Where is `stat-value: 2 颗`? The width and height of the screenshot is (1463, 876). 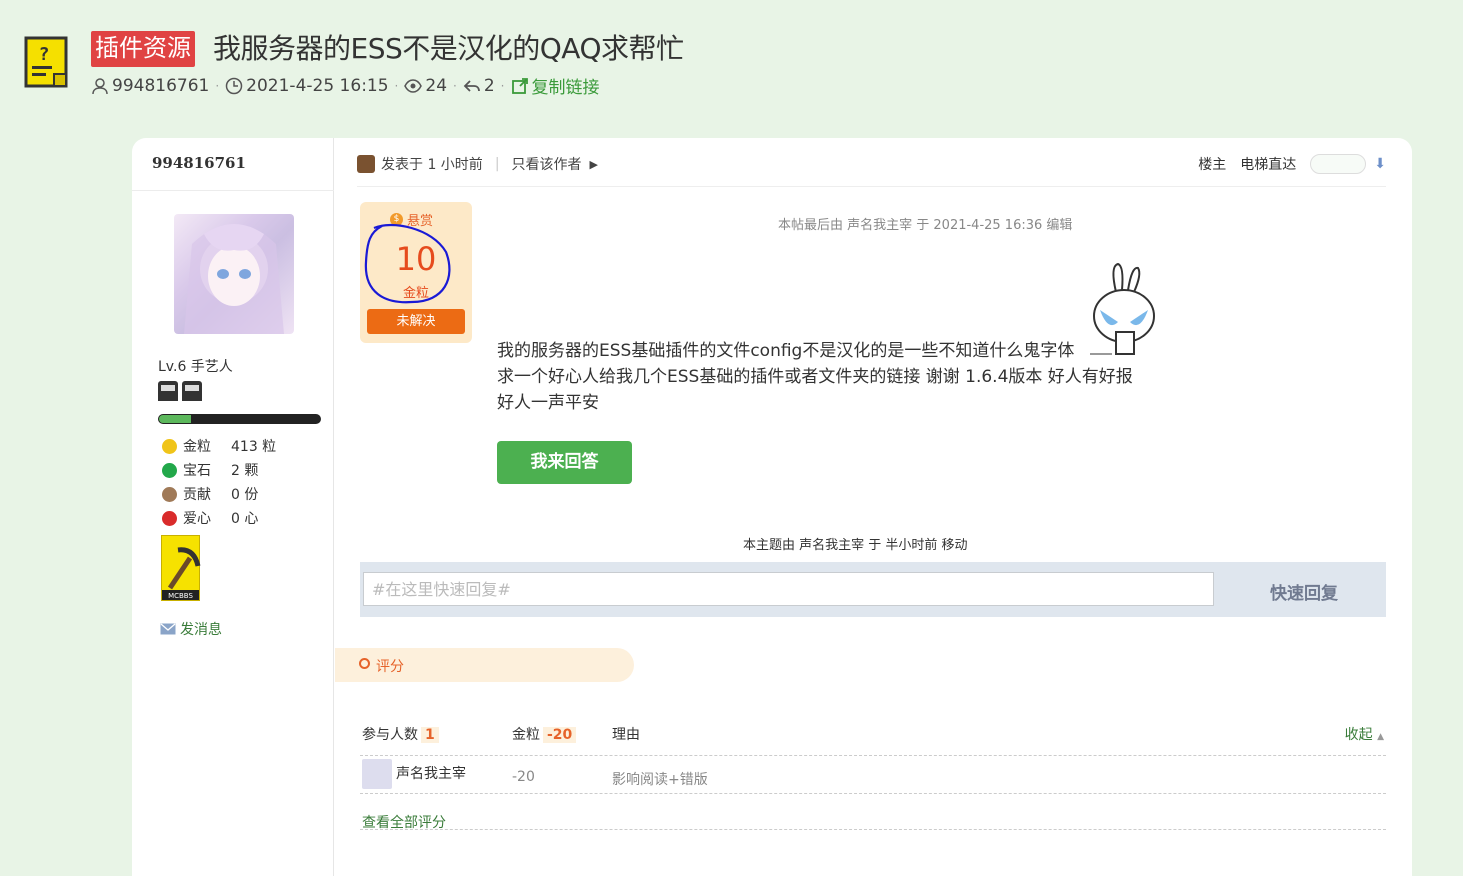 stat-value: 2 颗 is located at coordinates (245, 471).